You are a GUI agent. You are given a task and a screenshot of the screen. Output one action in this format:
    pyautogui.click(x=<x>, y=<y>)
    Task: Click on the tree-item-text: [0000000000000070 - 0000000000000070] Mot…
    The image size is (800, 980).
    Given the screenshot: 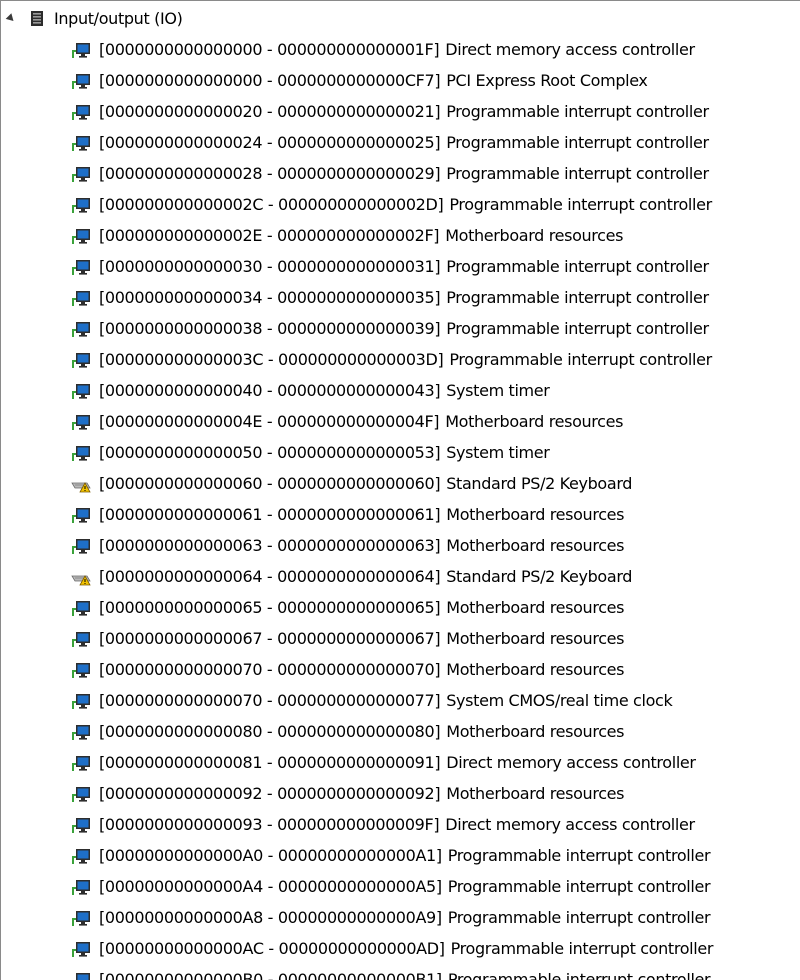 What is the action you would take?
    pyautogui.click(x=362, y=669)
    